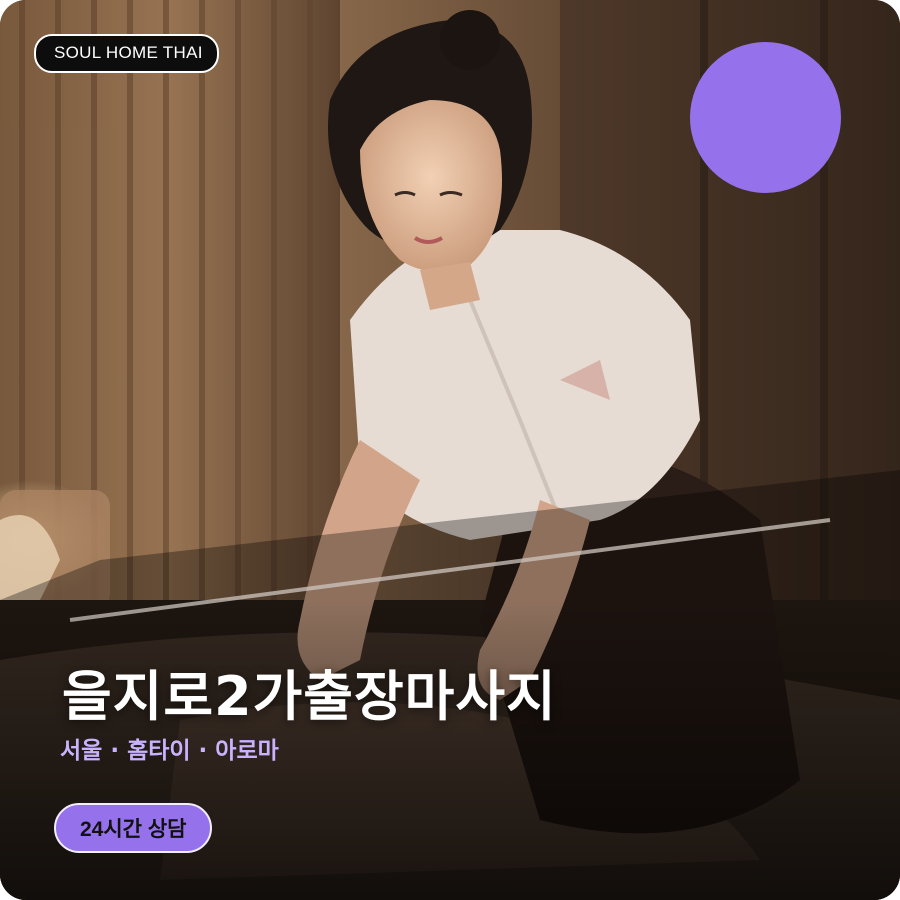 The height and width of the screenshot is (900, 900). I want to click on accent-circle, so click(765, 117).